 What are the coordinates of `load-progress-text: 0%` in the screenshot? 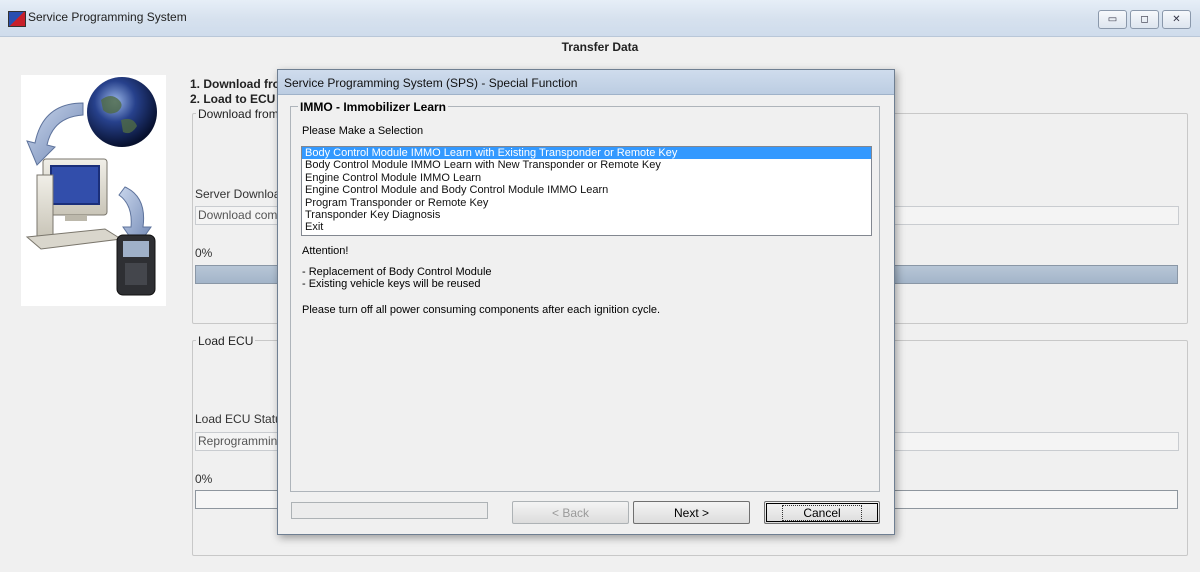 It's located at (204, 479).